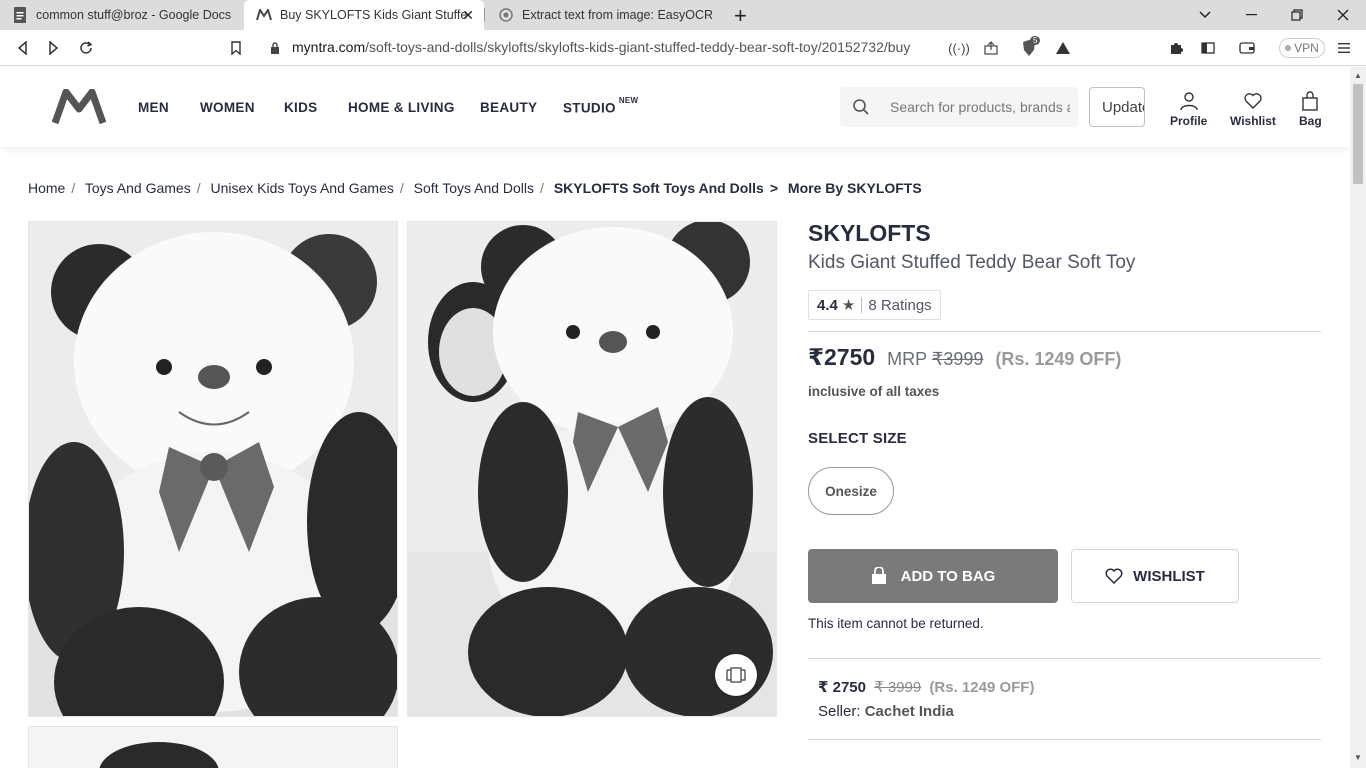 This screenshot has height=768, width=1366. What do you see at coordinates (275, 48) in the screenshot?
I see `lock-icon` at bounding box center [275, 48].